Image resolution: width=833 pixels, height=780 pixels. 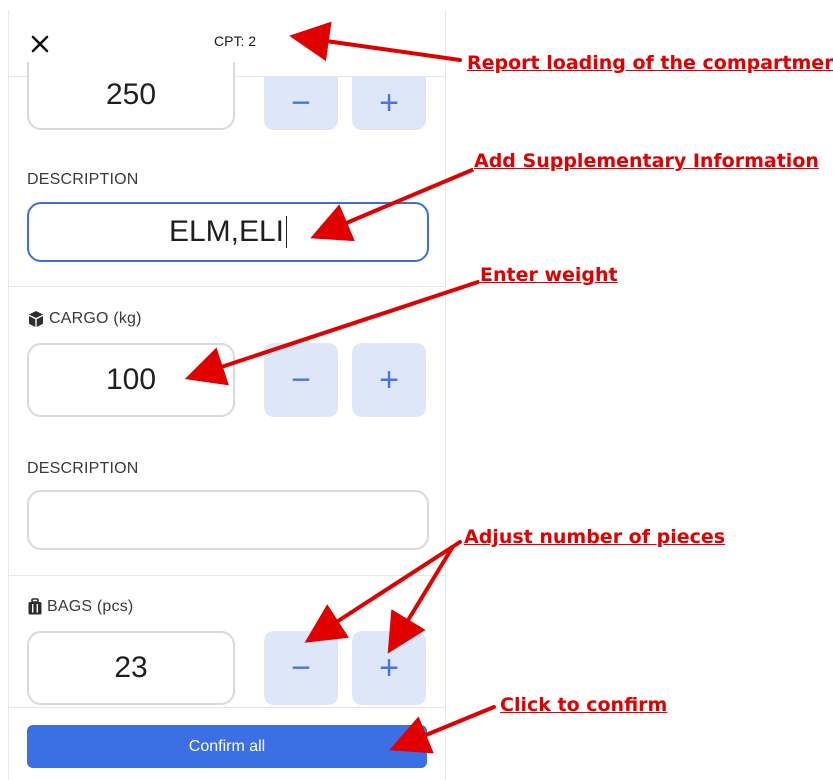 I want to click on arrow-weight, so click(x=332, y=333).